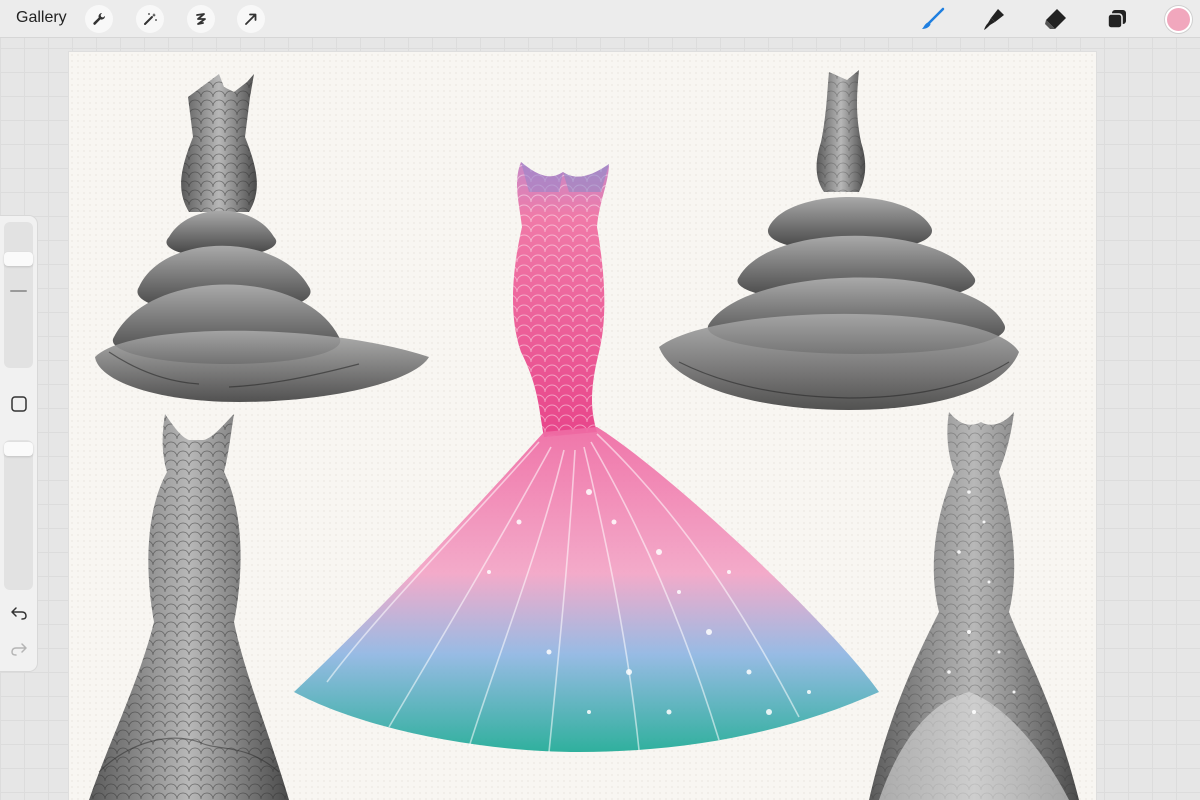 Image resolution: width=1200 pixels, height=800 pixels. I want to click on brush-icon, so click(933, 18).